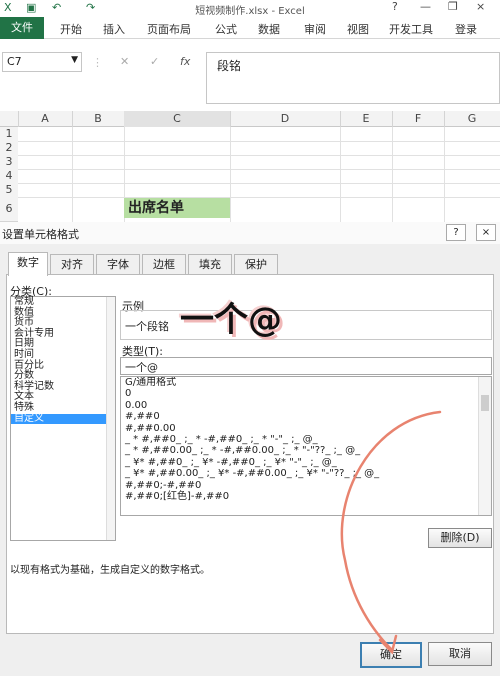  What do you see at coordinates (177, 208) in the screenshot?
I see `cell-c6: 出席名单` at bounding box center [177, 208].